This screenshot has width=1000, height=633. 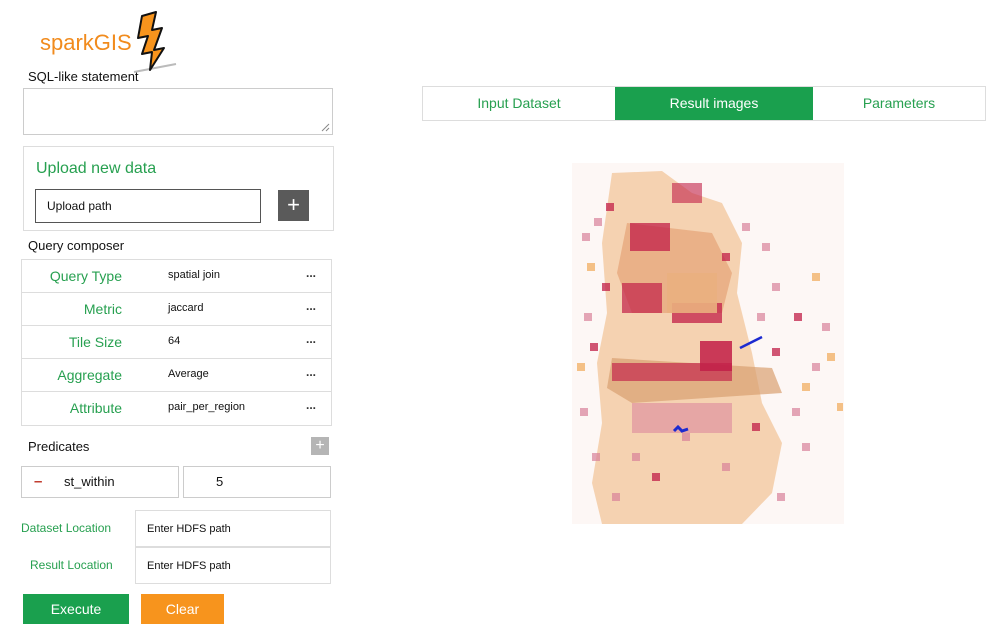 I want to click on query-row-label: Aggregate, so click(x=89, y=375).